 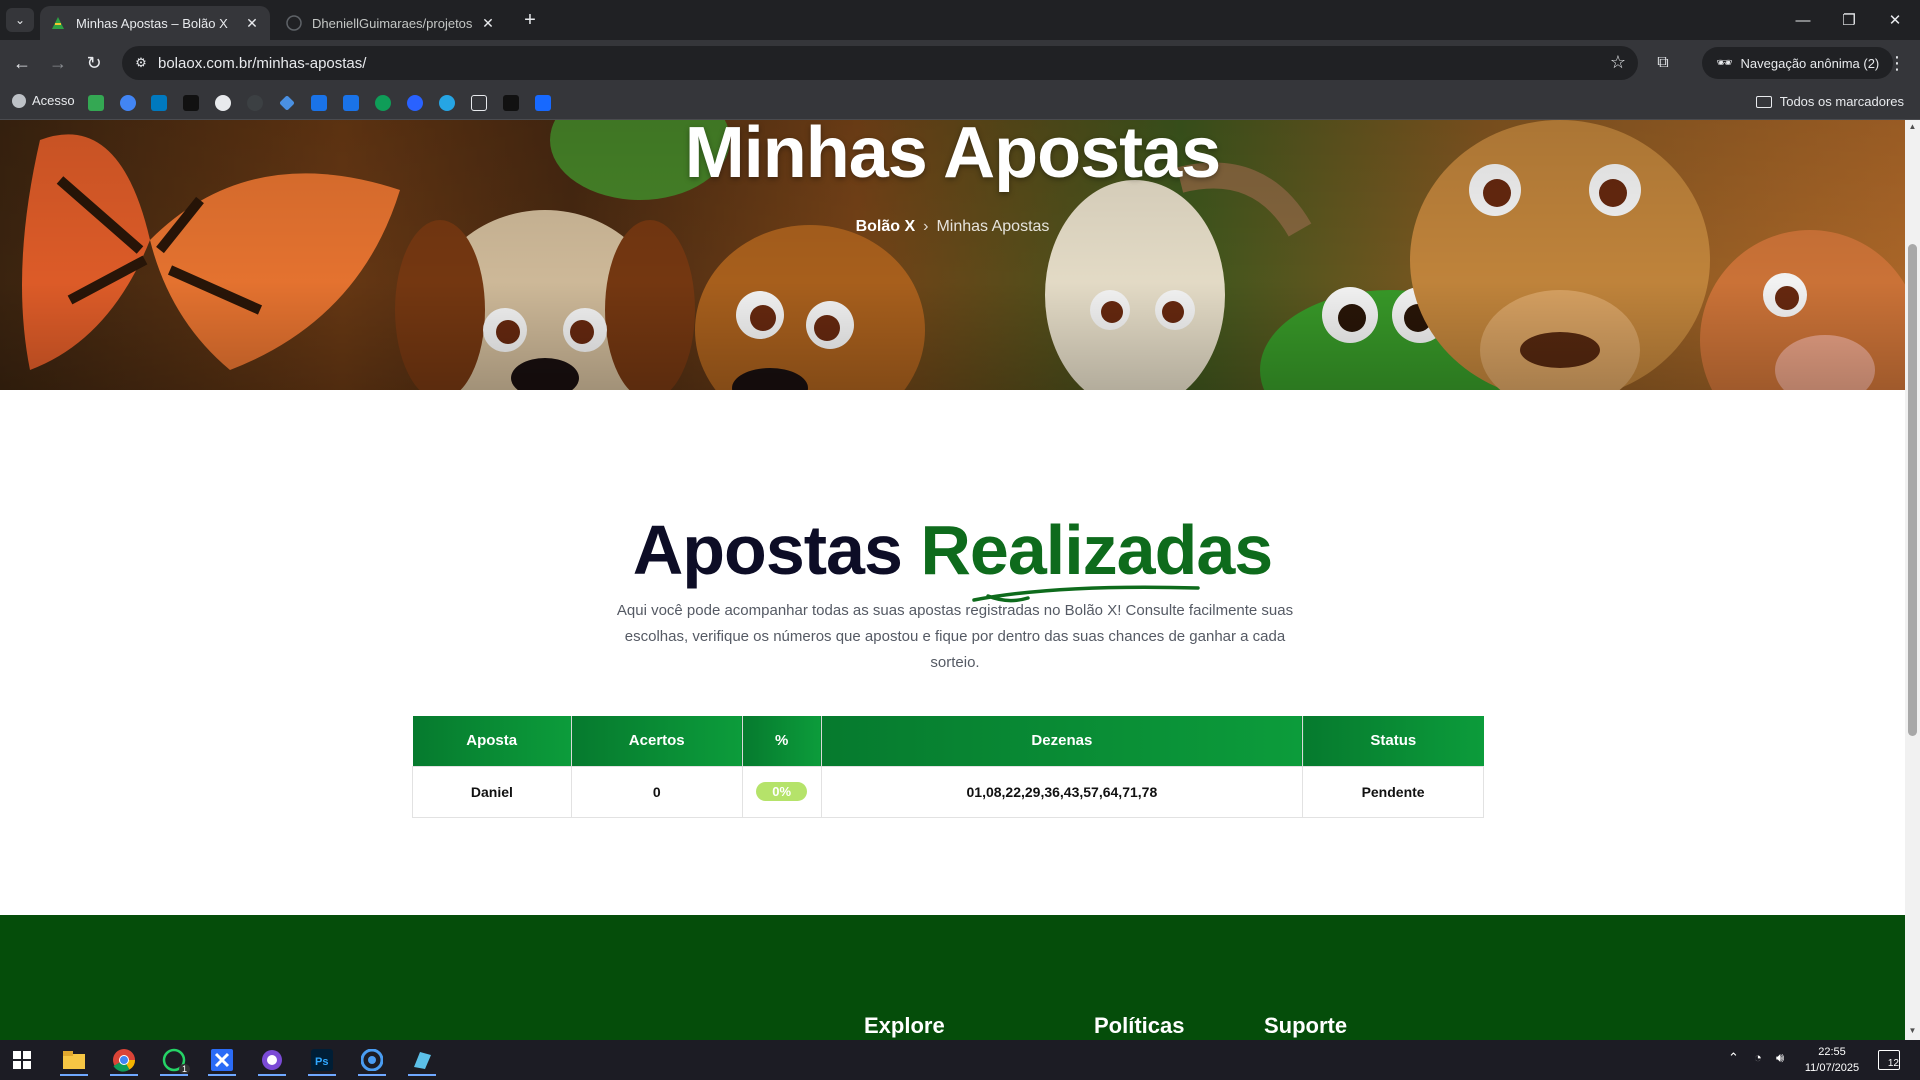 What do you see at coordinates (1849, 20) in the screenshot?
I see `restore-window-icon: ❐` at bounding box center [1849, 20].